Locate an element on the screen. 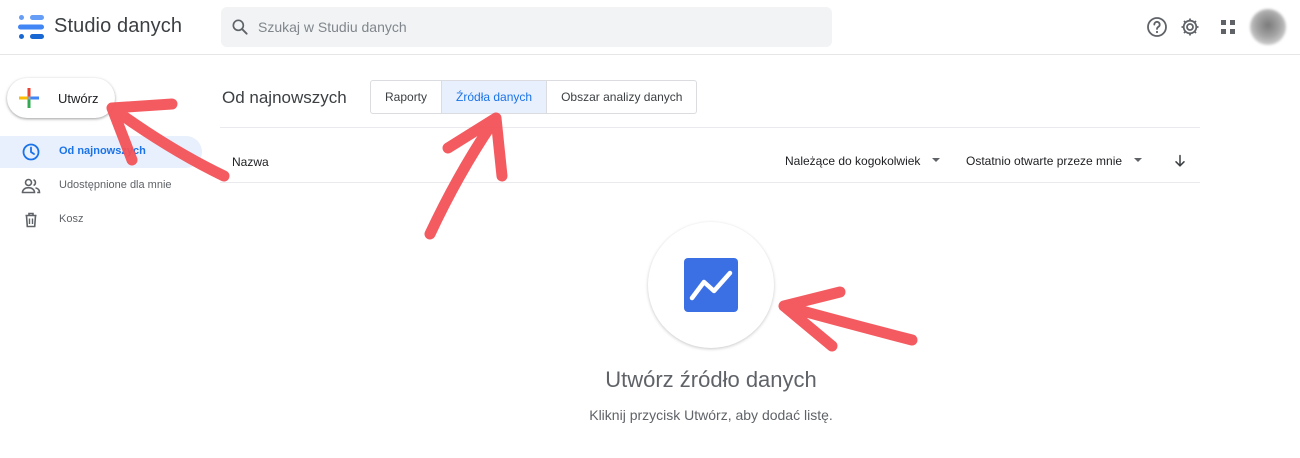  gear-icon is located at coordinates (1190, 27).